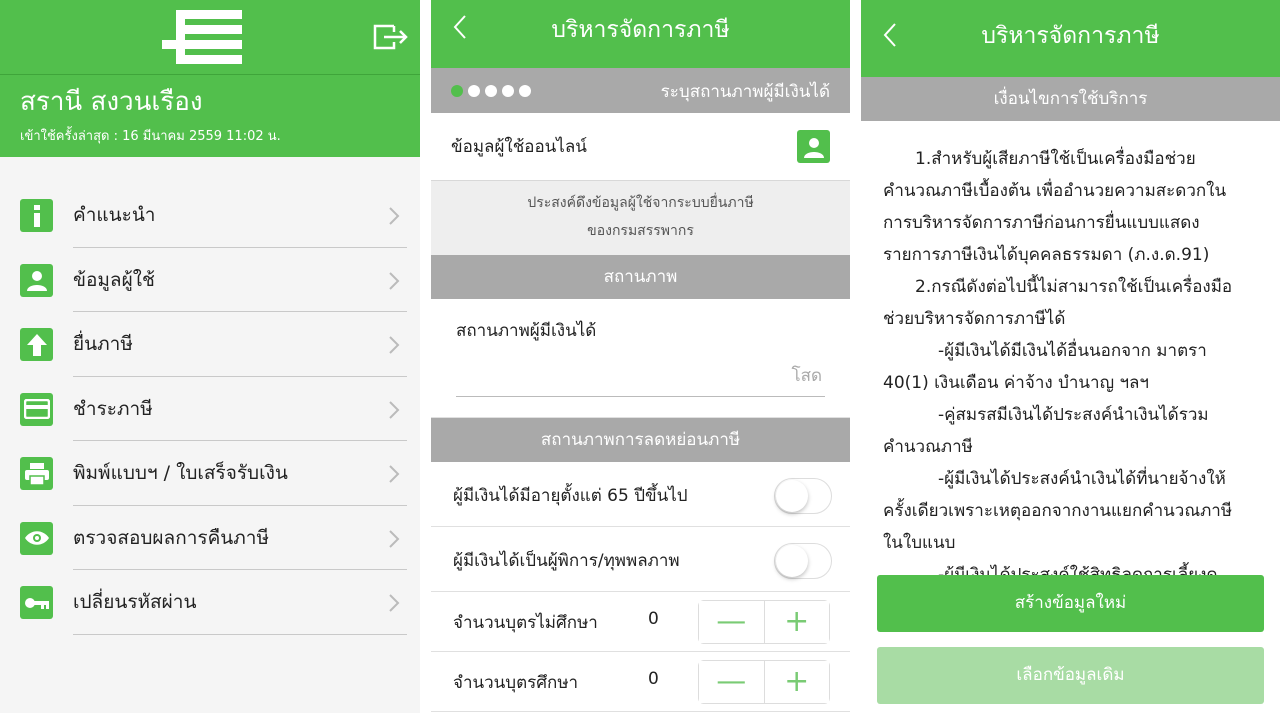  What do you see at coordinates (806, 375) in the screenshot?
I see `status-value: โสด` at bounding box center [806, 375].